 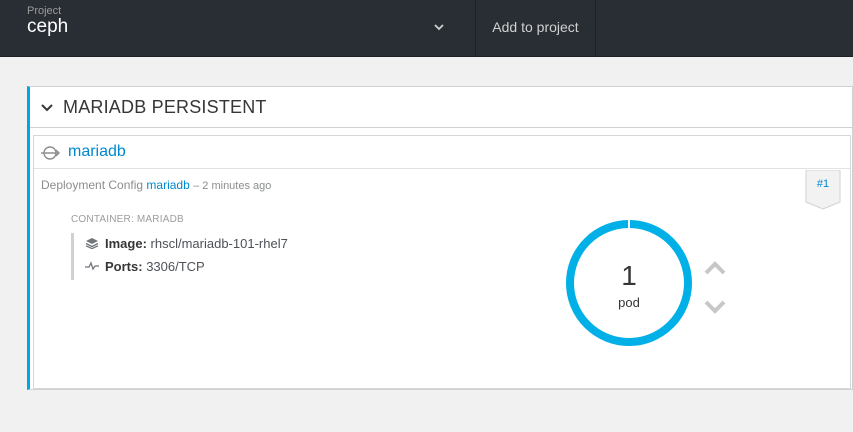 What do you see at coordinates (715, 307) in the screenshot?
I see `scale-down-icon` at bounding box center [715, 307].